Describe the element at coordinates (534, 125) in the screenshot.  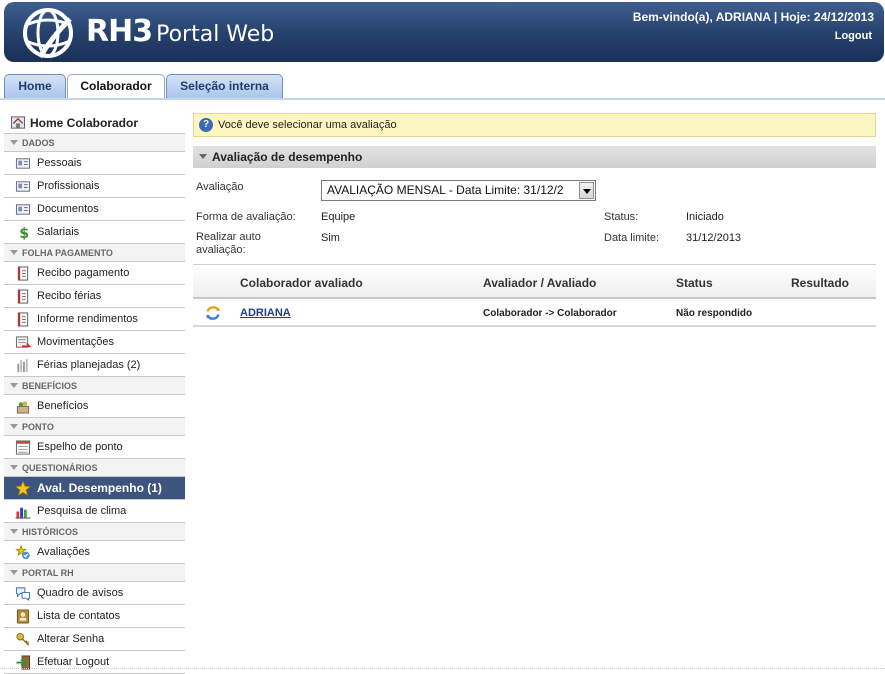
I see `info-notice: ? Você deve selecionar uma avaliação` at that location.